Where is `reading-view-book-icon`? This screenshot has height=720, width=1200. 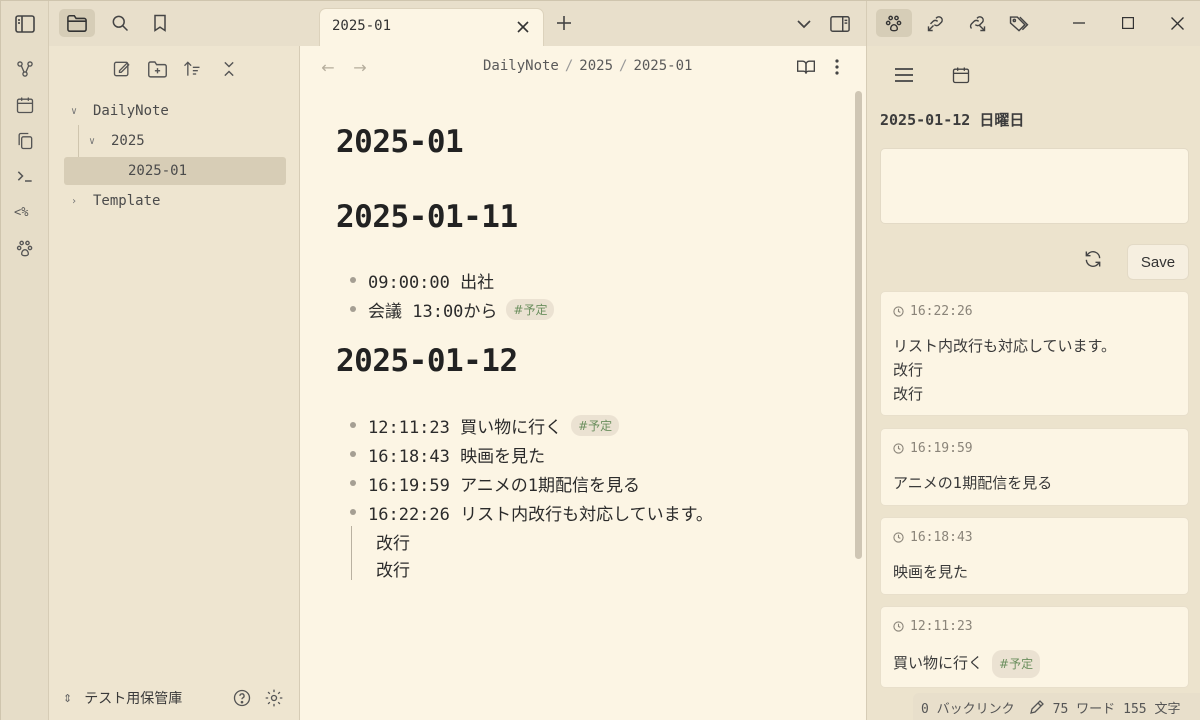
reading-view-book-icon is located at coordinates (806, 67).